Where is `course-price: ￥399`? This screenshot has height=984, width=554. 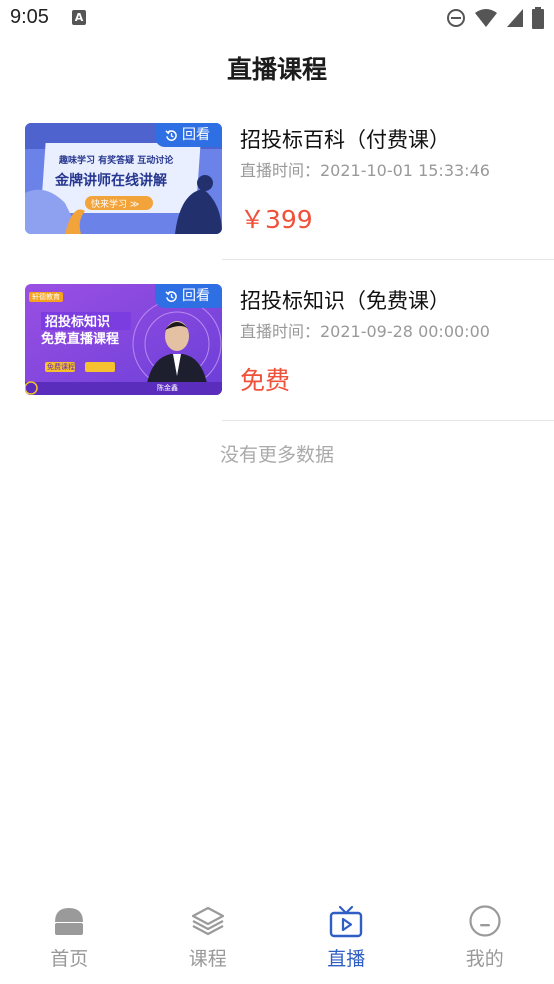
course-price: ￥399 is located at coordinates (276, 219).